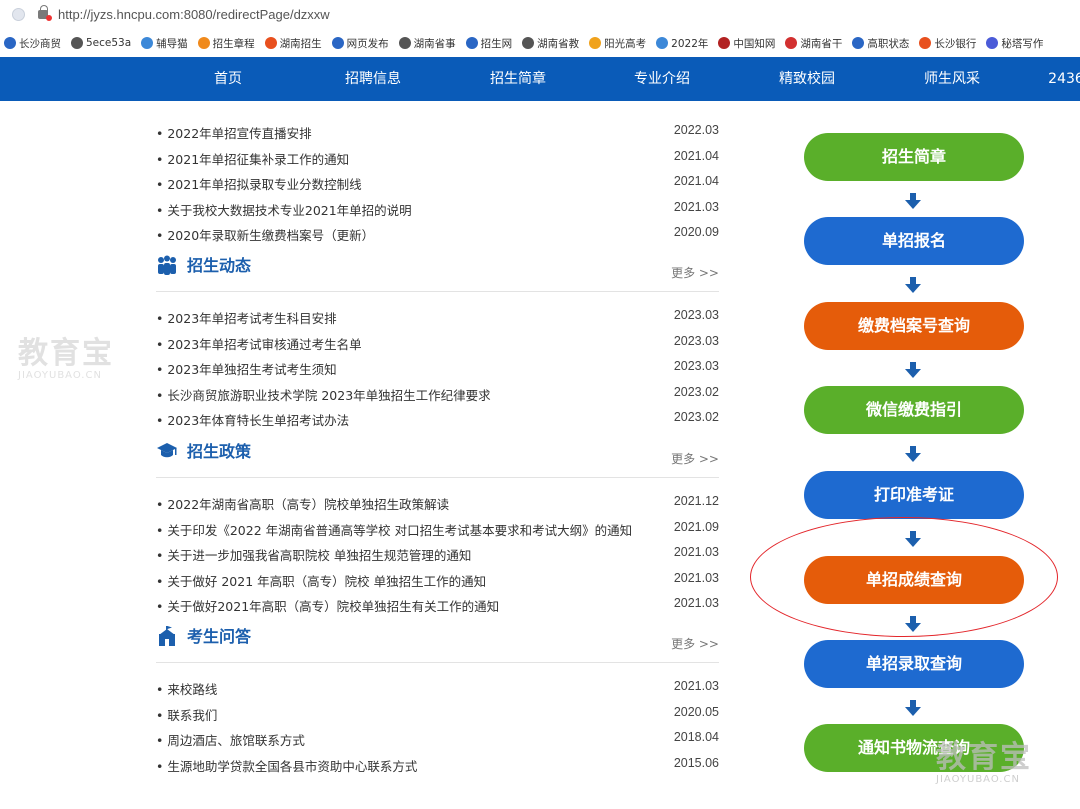 This screenshot has width=1080, height=809. I want to click on bookmark-item: 5ece53a, so click(102, 43).